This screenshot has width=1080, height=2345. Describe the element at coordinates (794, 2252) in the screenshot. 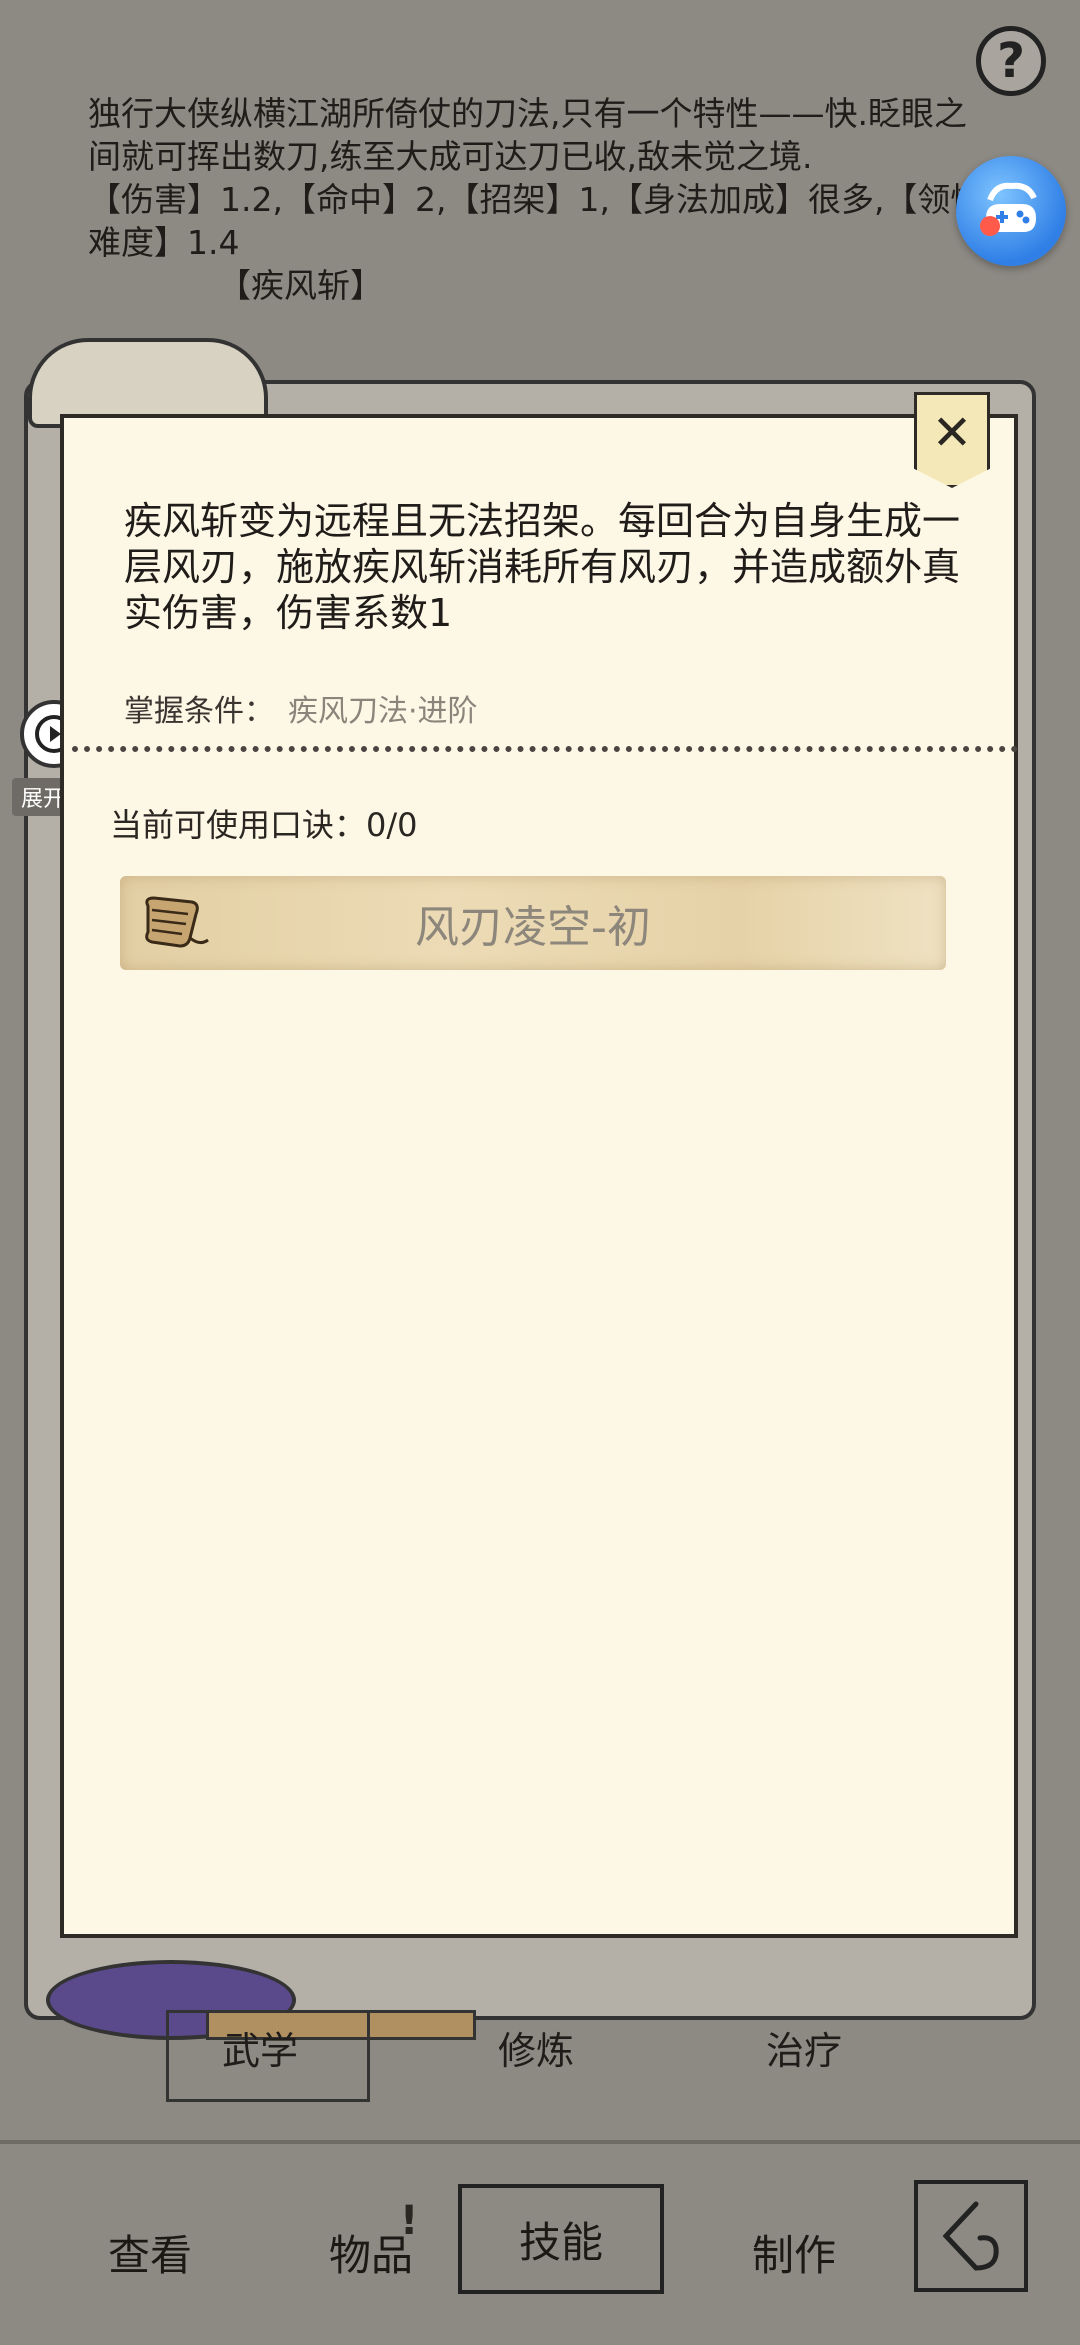

I see `nav-craft: 制作` at that location.